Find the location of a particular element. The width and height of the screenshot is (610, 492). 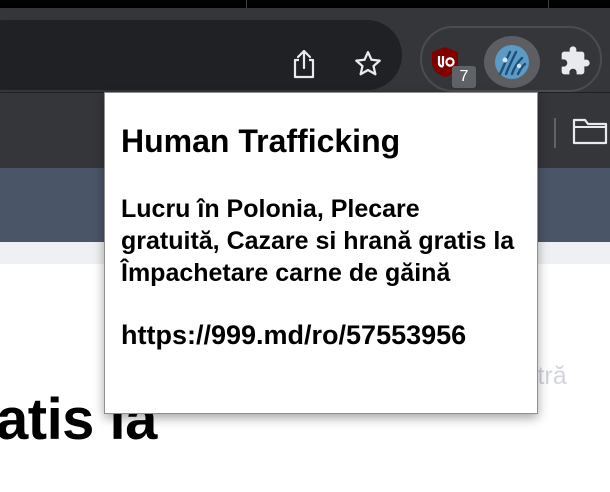

tooltip-url: https://999.md/ro/57553956 is located at coordinates (294, 335).